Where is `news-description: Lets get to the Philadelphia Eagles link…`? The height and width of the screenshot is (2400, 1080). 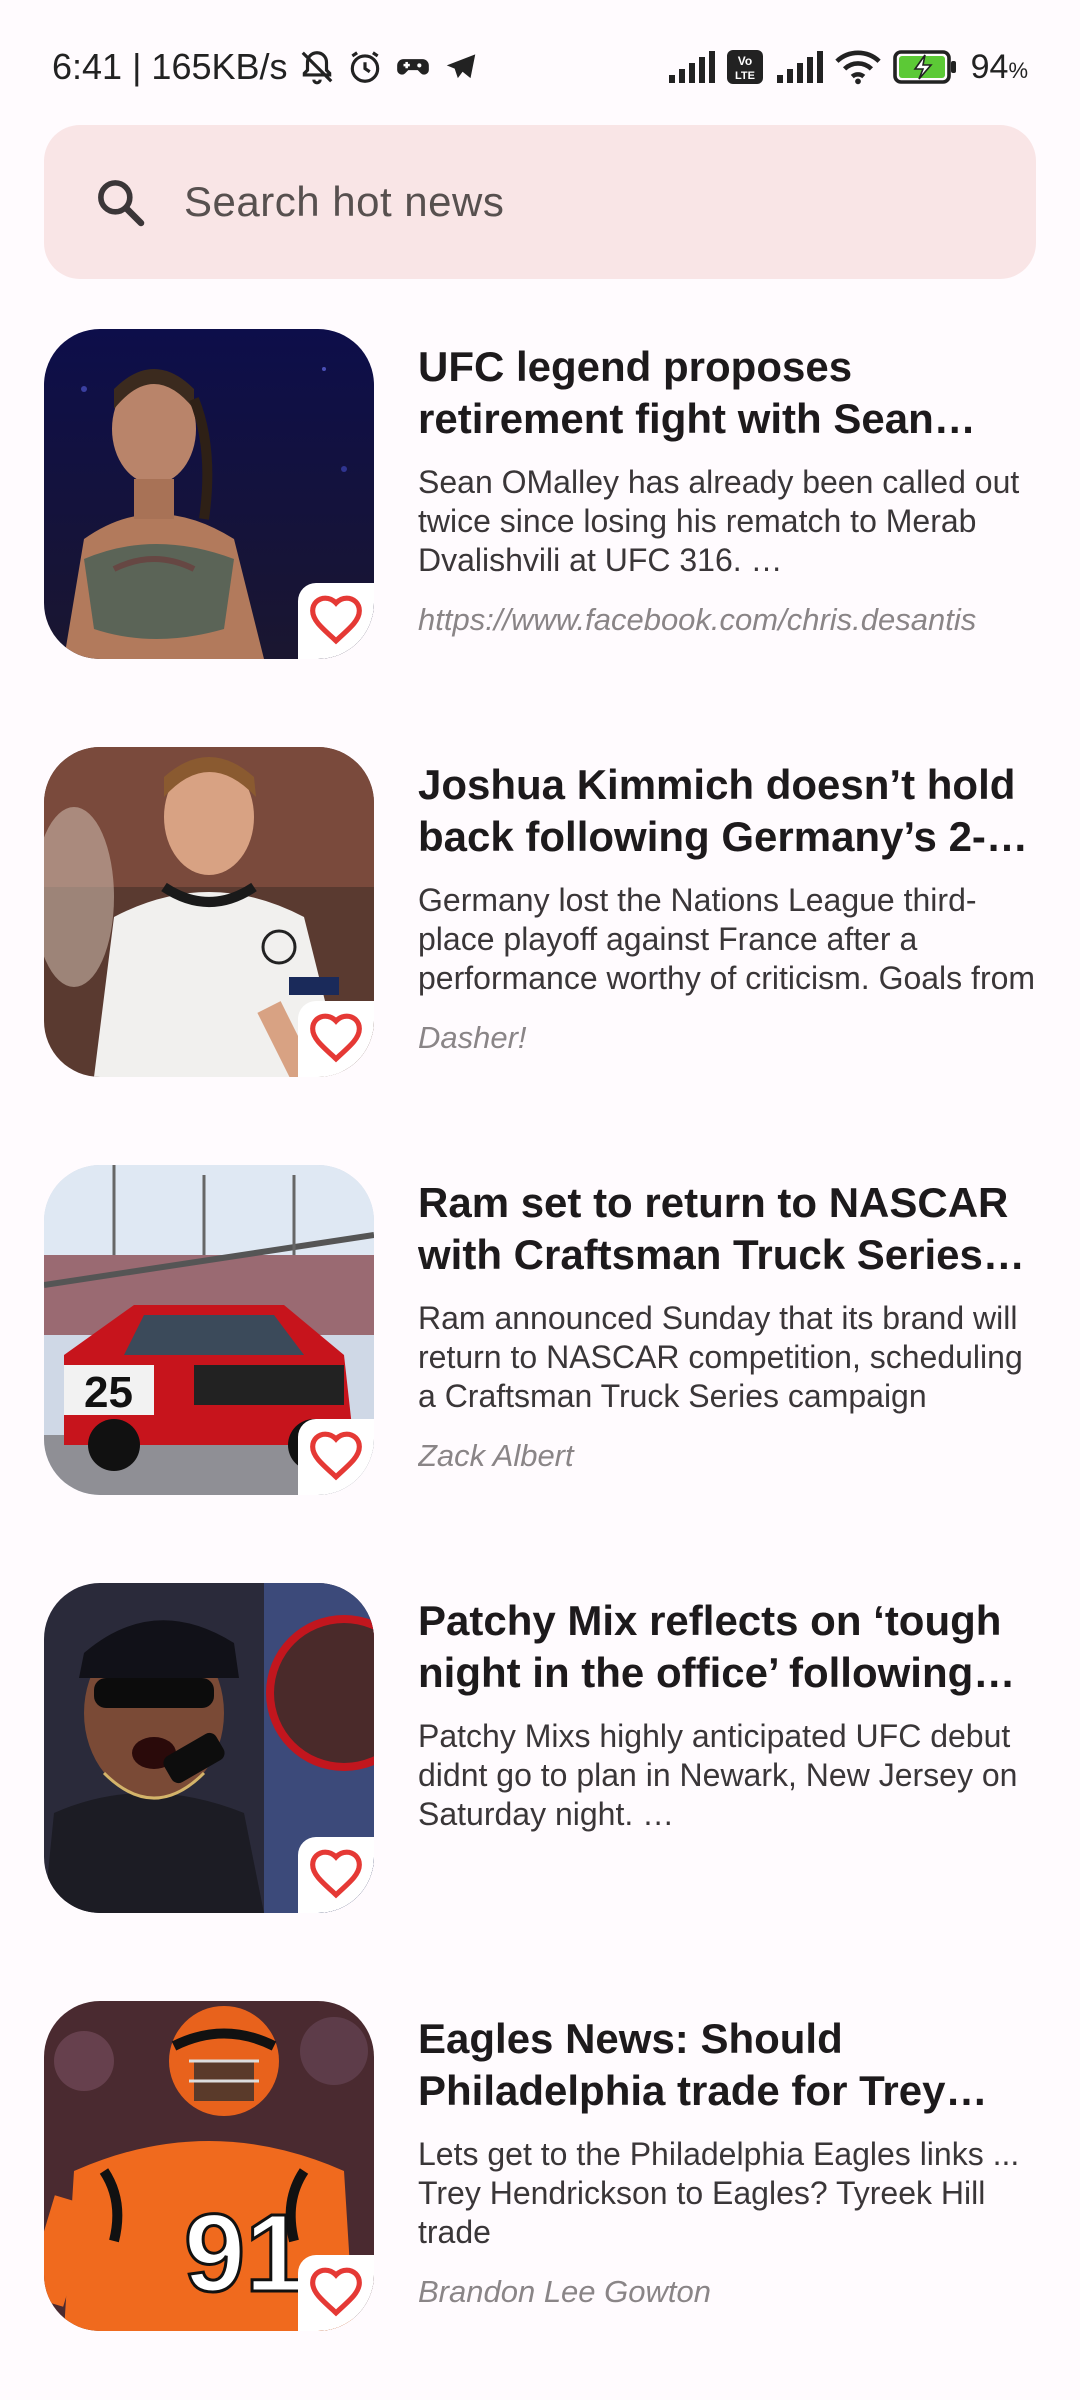
news-description: Lets get to the Philadelphia Eagles link… is located at coordinates (719, 2193).